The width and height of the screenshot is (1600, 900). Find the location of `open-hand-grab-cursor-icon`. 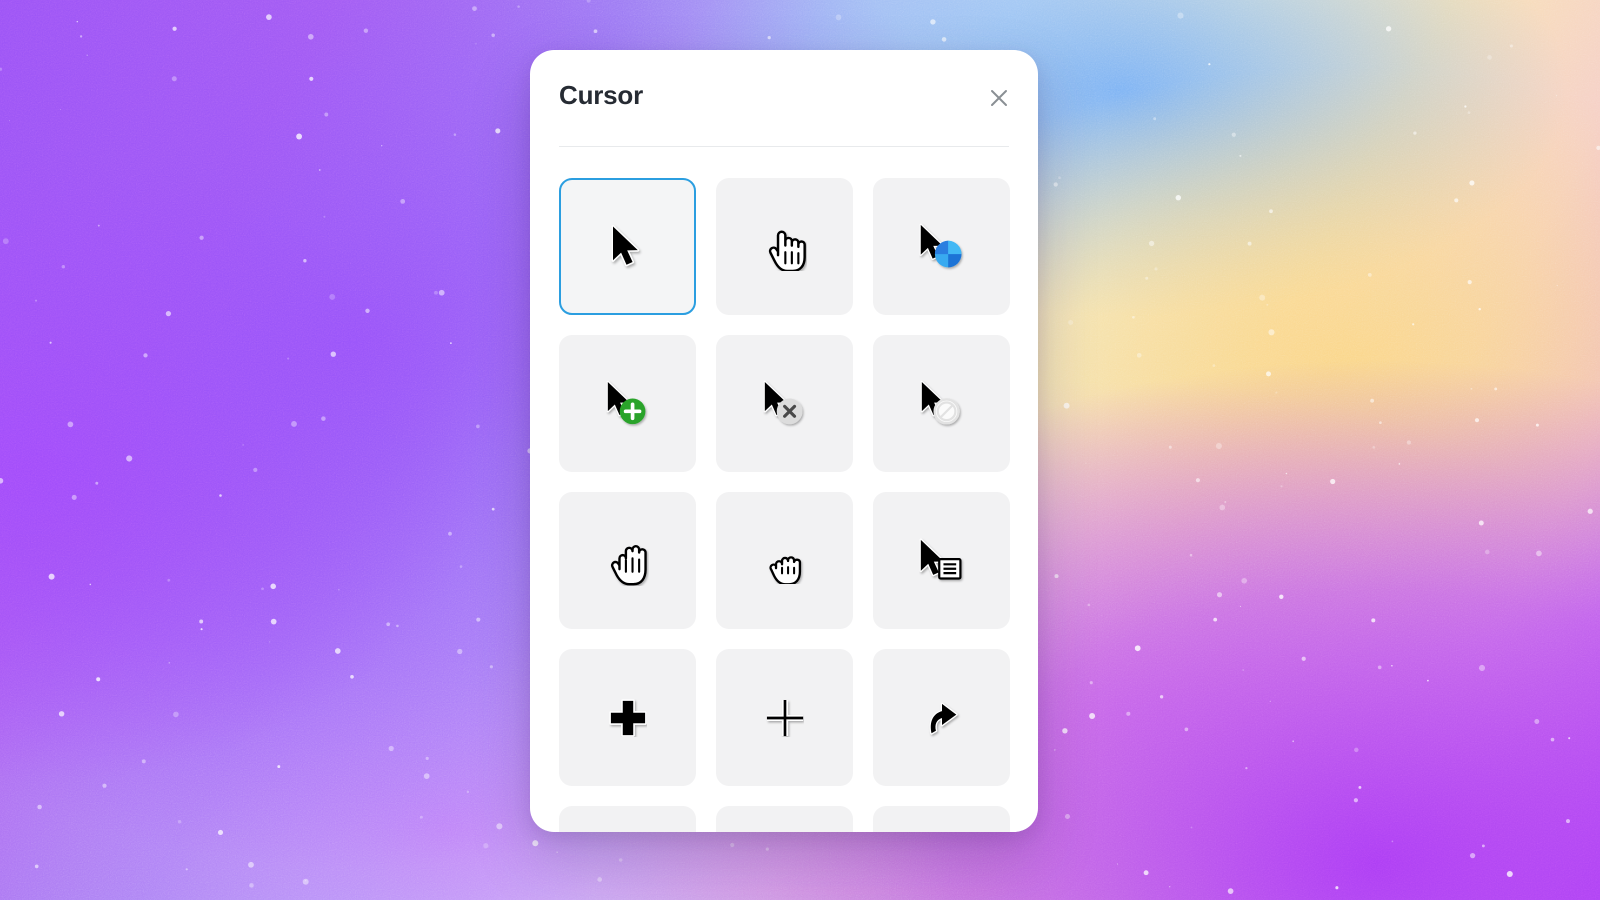

open-hand-grab-cursor-icon is located at coordinates (628, 564).